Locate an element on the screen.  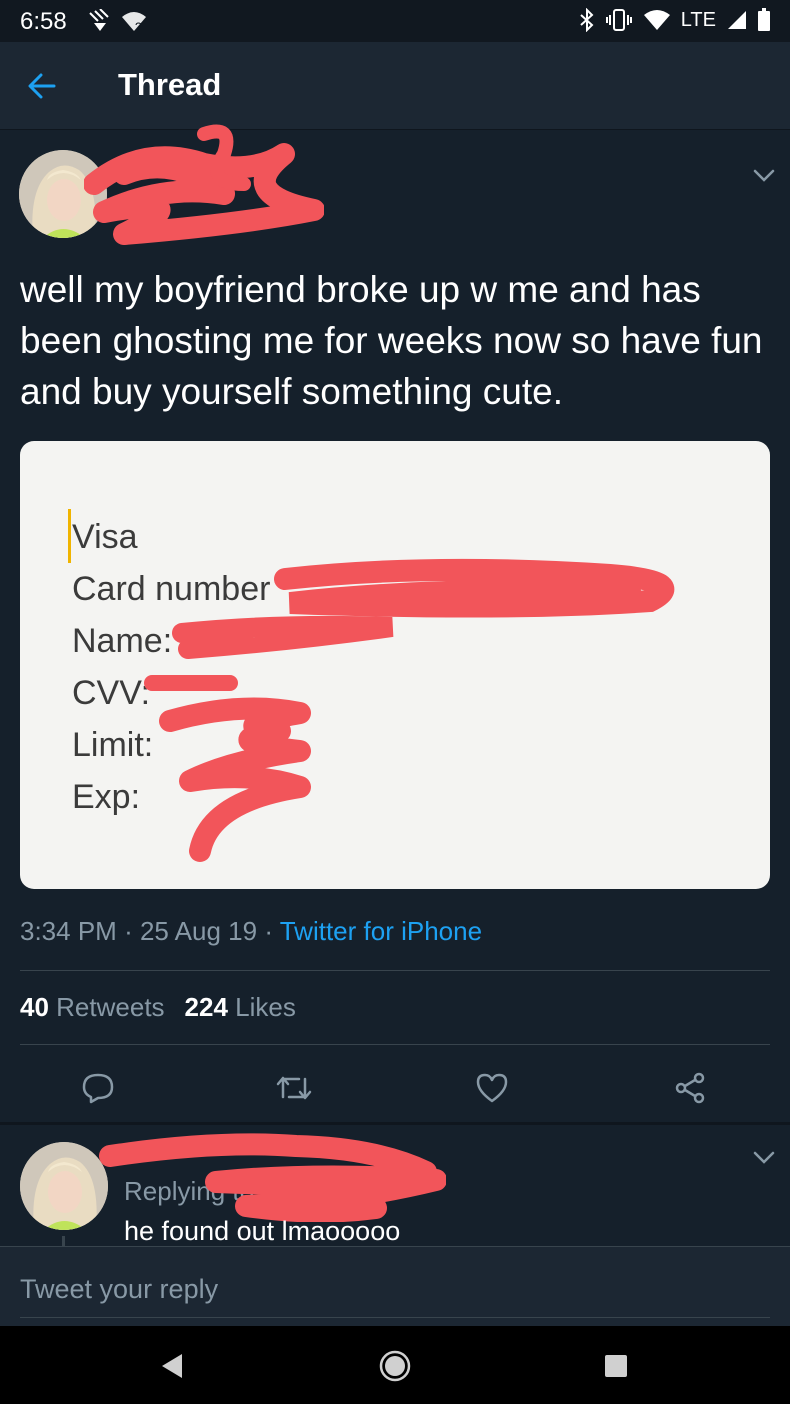
reply-avatar is located at coordinates (64, 1186).